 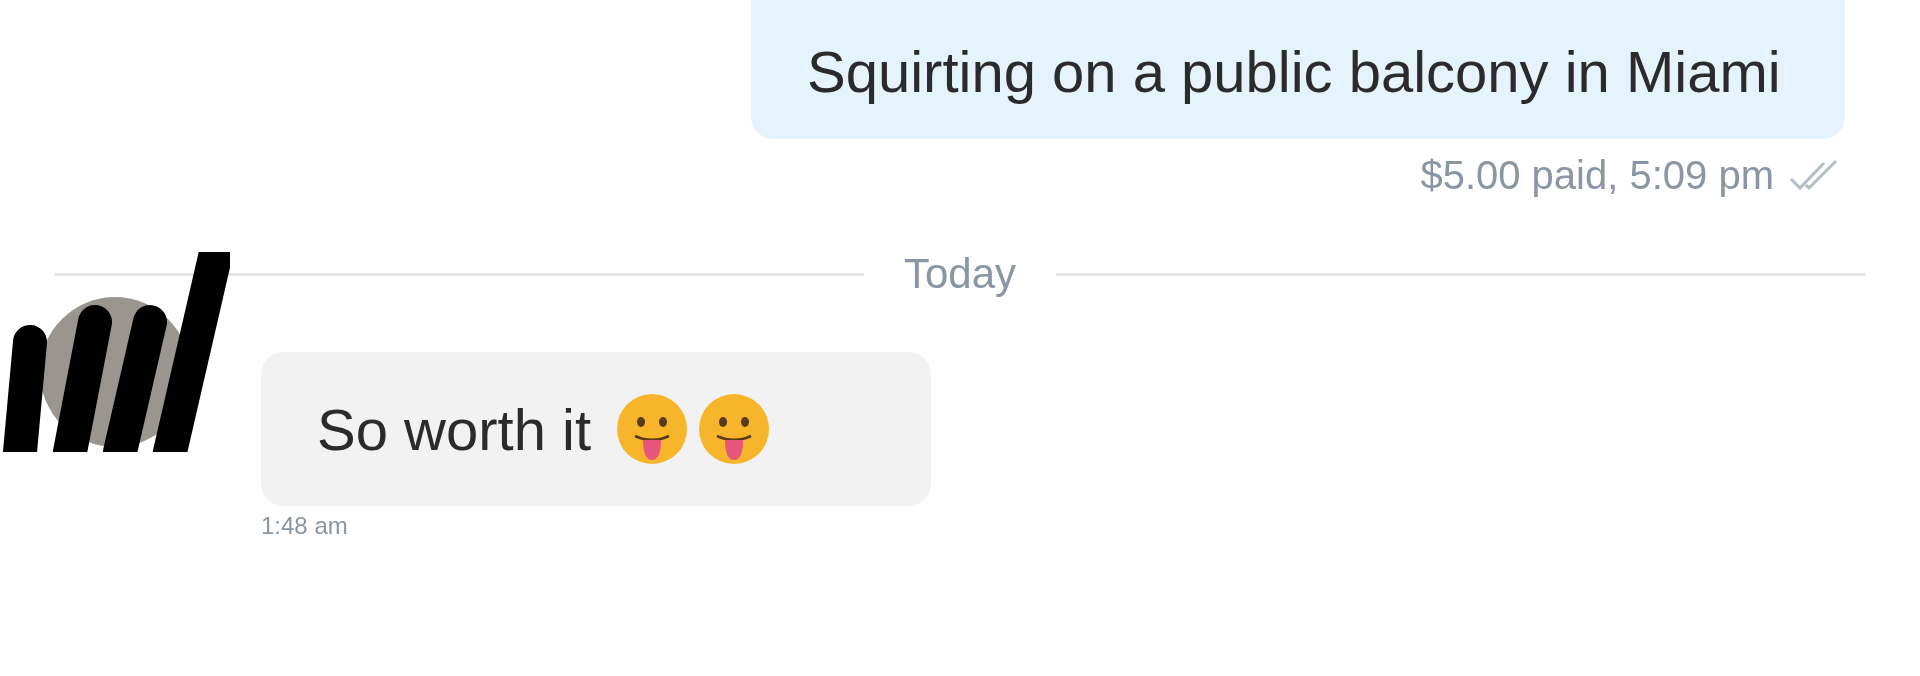 What do you see at coordinates (454, 429) in the screenshot?
I see `message-text: So worth it` at bounding box center [454, 429].